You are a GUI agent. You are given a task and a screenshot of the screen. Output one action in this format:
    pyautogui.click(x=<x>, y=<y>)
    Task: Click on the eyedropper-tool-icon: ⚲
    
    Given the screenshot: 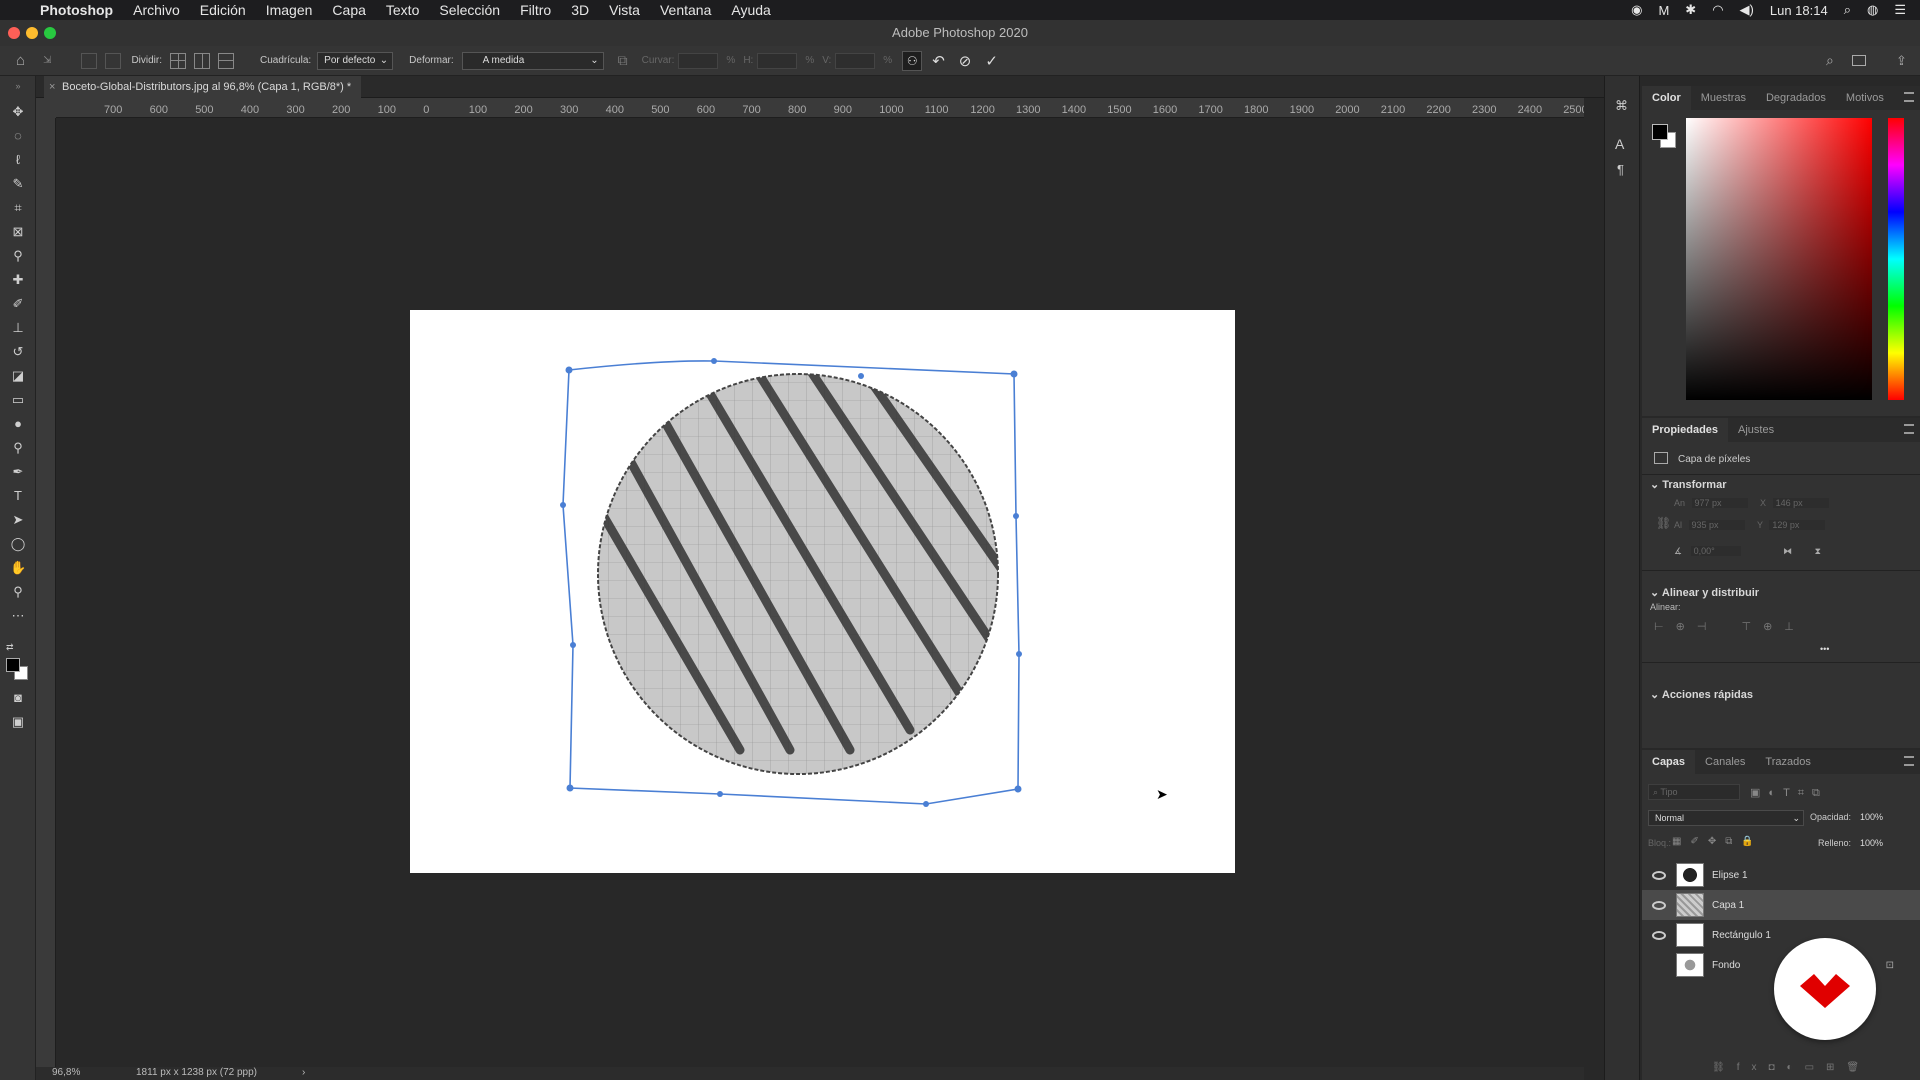 What is the action you would take?
    pyautogui.click(x=18, y=256)
    